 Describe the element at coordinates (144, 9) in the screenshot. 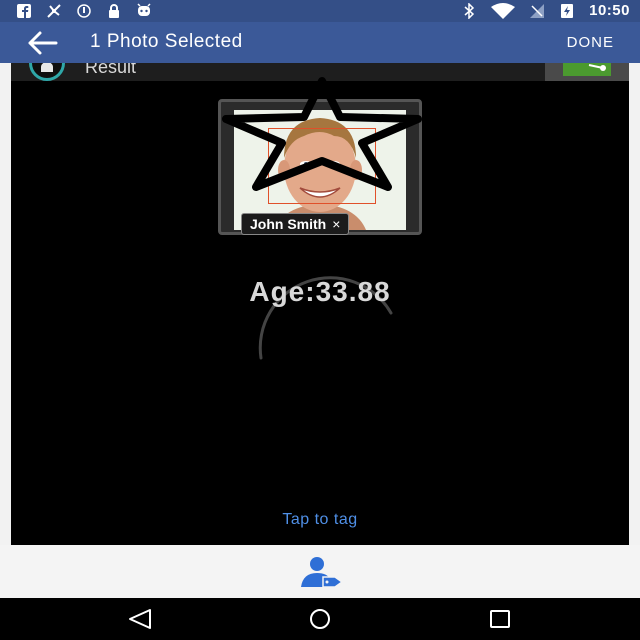

I see `android-icon` at that location.